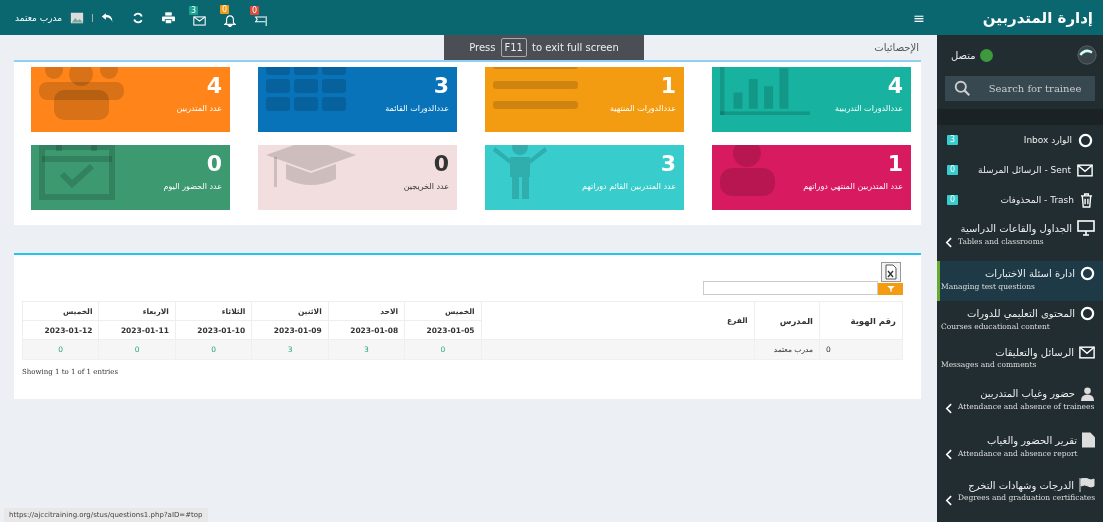 This screenshot has height=522, width=1103. What do you see at coordinates (513, 47) in the screenshot?
I see `key-badge: F11` at bounding box center [513, 47].